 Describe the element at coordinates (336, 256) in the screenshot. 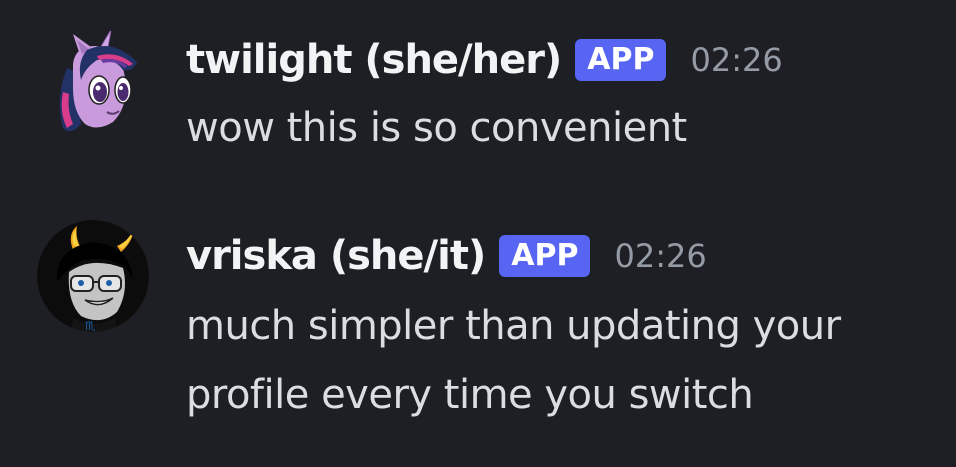

I see `username: vriska (she/it)` at that location.